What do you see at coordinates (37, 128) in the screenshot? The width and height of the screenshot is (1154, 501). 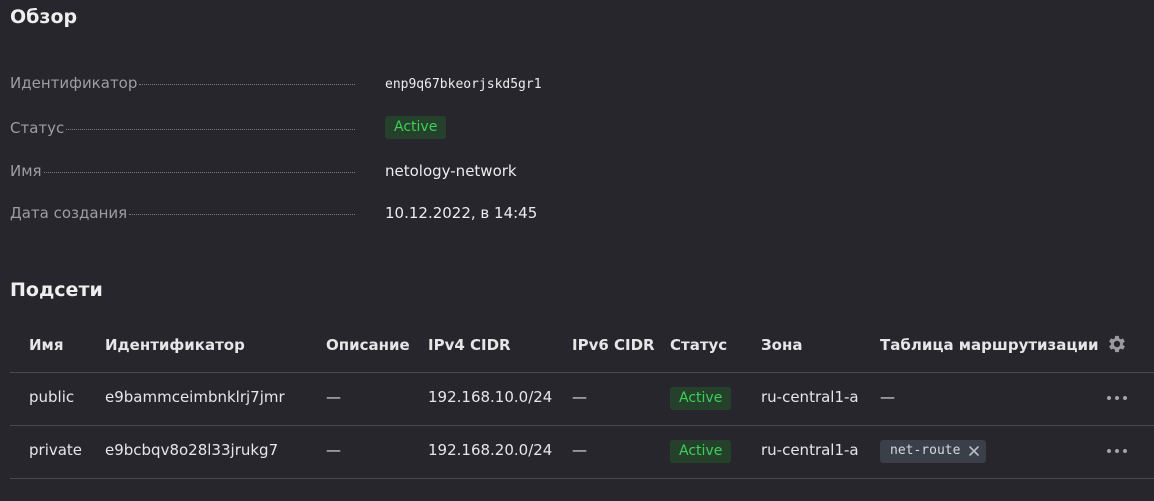 I see `property-label-status: Статус` at bounding box center [37, 128].